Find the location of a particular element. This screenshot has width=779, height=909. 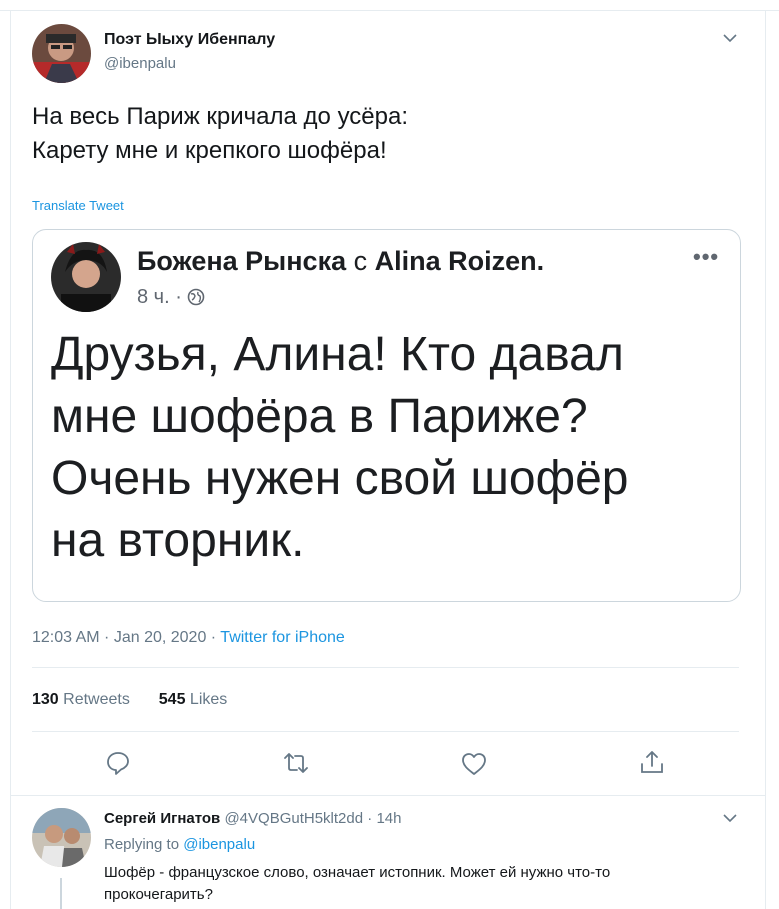

embedded-author-line: Божена Рынска с Alina Roizen. is located at coordinates (340, 261).